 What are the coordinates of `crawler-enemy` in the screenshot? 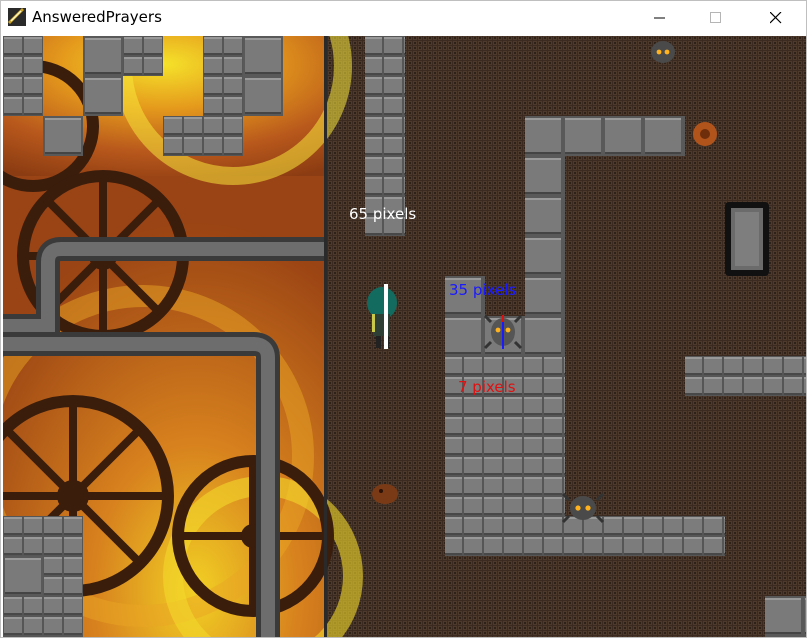 It's located at (385, 494).